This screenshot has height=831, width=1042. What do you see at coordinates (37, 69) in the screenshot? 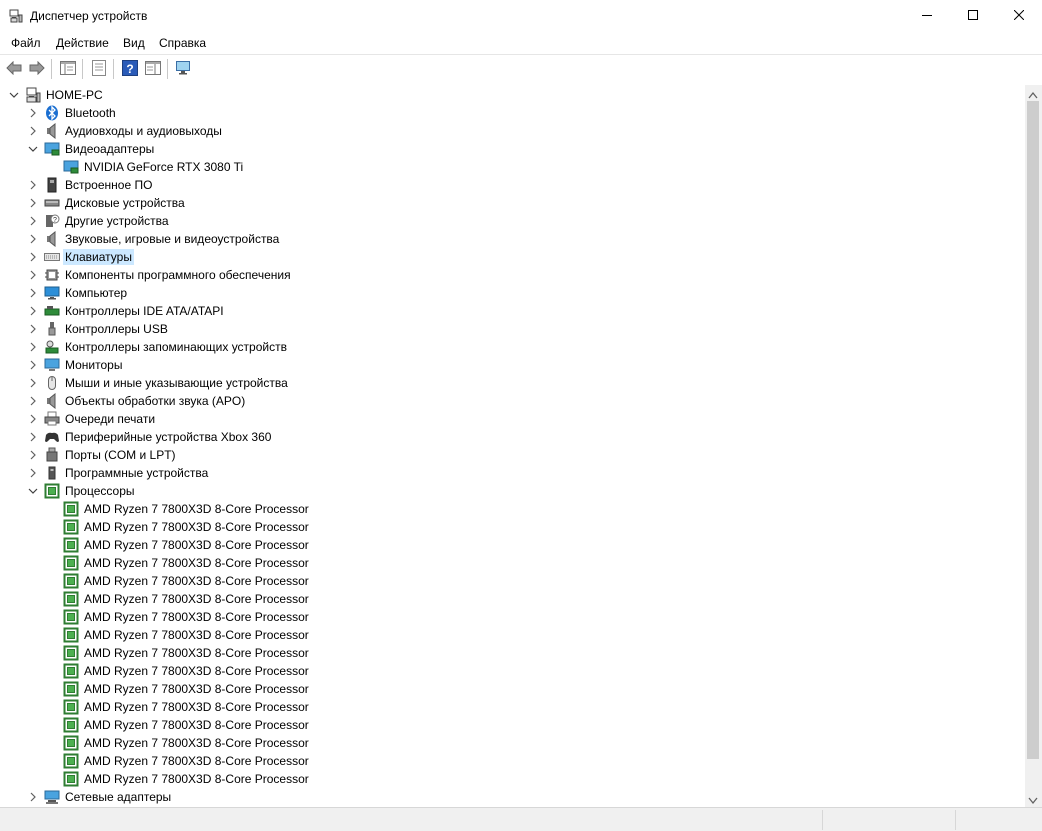
I see `forward-button` at bounding box center [37, 69].